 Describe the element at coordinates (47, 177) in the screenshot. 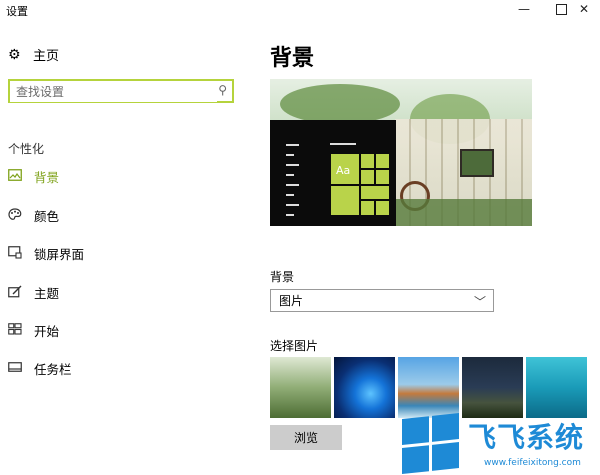

I see `sidebar-item-label: 背景` at that location.